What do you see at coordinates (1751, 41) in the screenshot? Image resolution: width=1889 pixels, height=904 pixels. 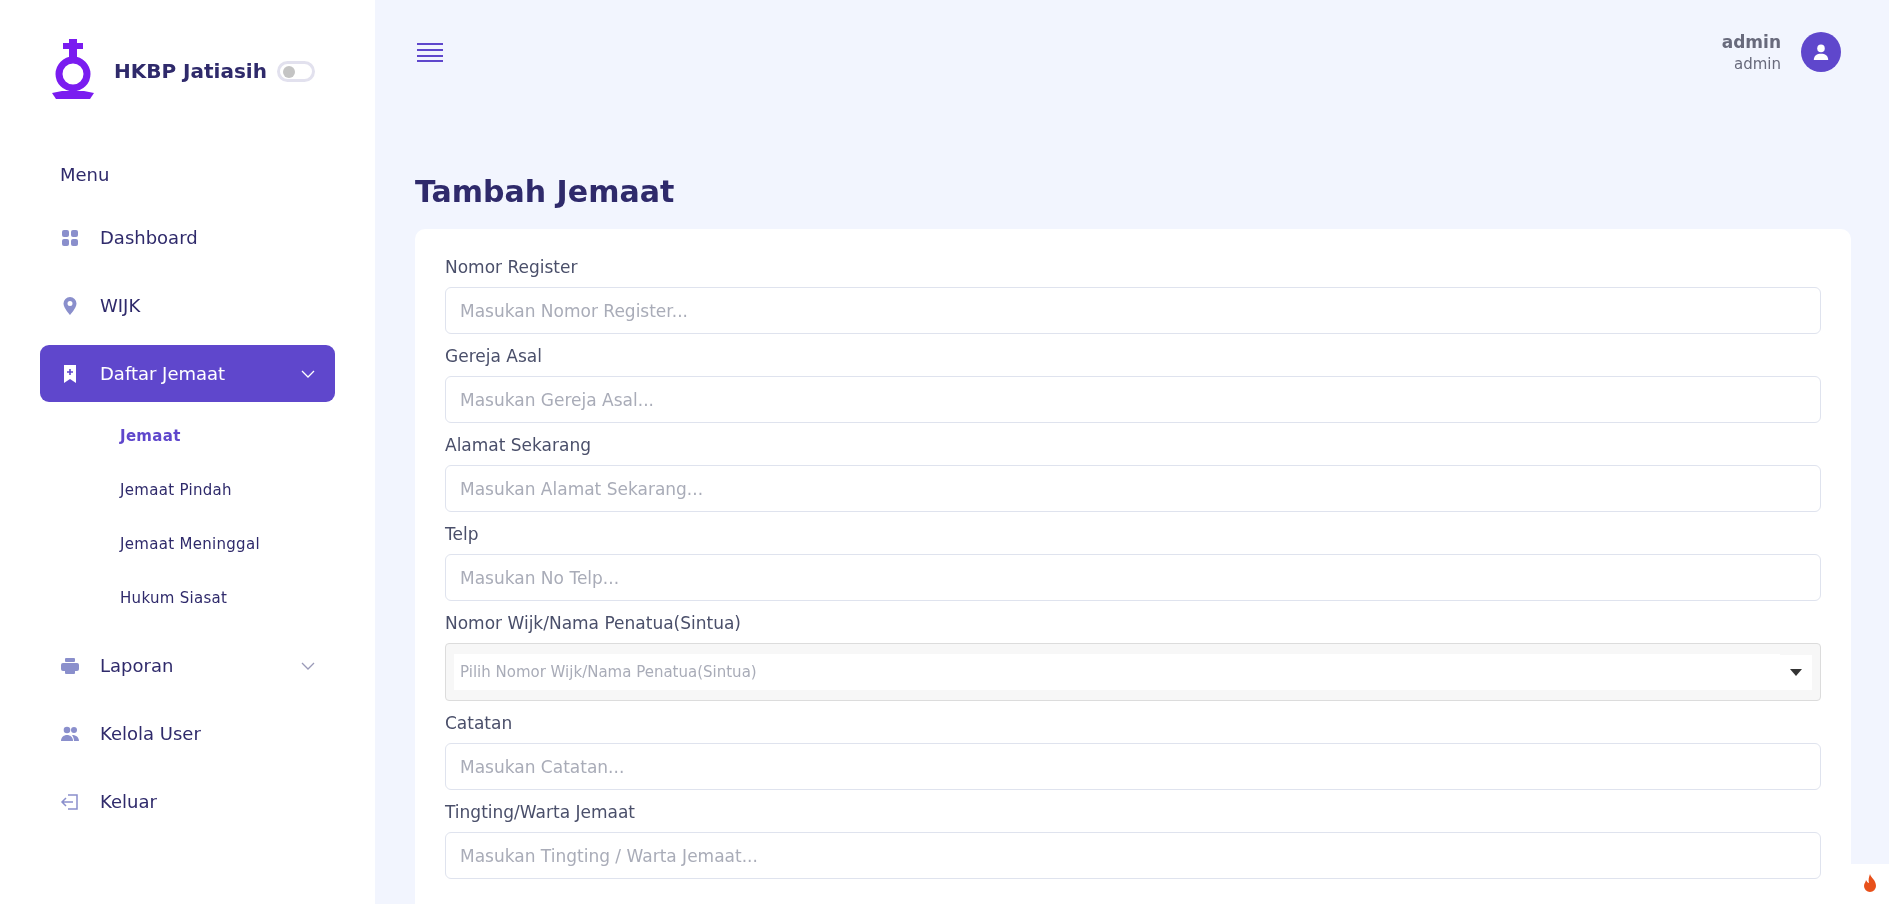 I see `user-name: admin` at bounding box center [1751, 41].